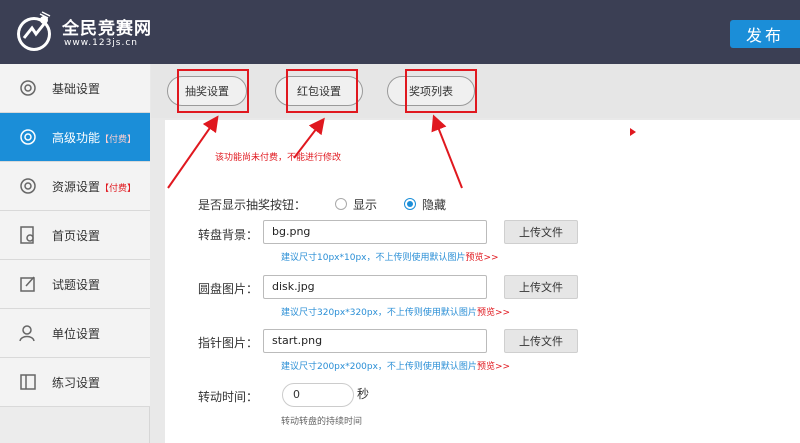 The image size is (800, 443). What do you see at coordinates (252, 205) in the screenshot?
I see `show-button-label: 是否显示抽奖按钮：` at bounding box center [252, 205].